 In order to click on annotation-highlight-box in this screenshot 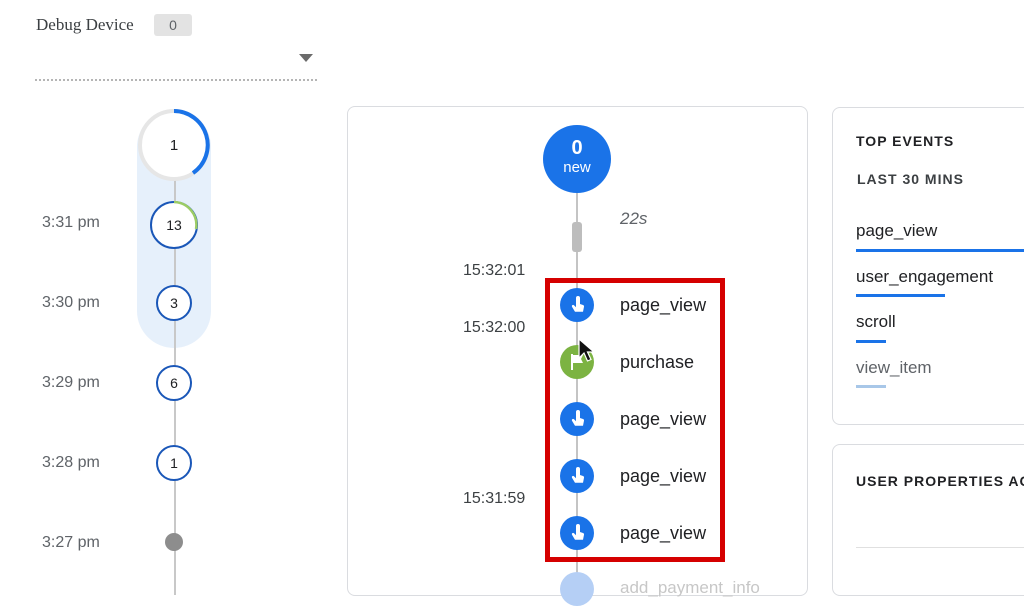, I will do `click(635, 420)`.